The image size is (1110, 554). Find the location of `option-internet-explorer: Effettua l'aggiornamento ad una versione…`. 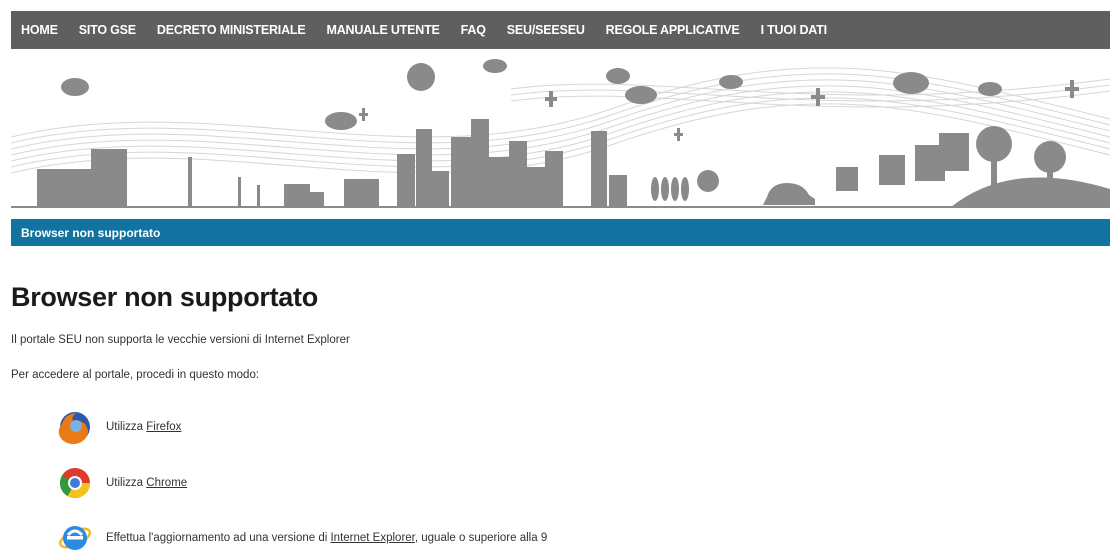

option-internet-explorer: Effettua l'aggiornamento ad una versione… is located at coordinates (302, 537).